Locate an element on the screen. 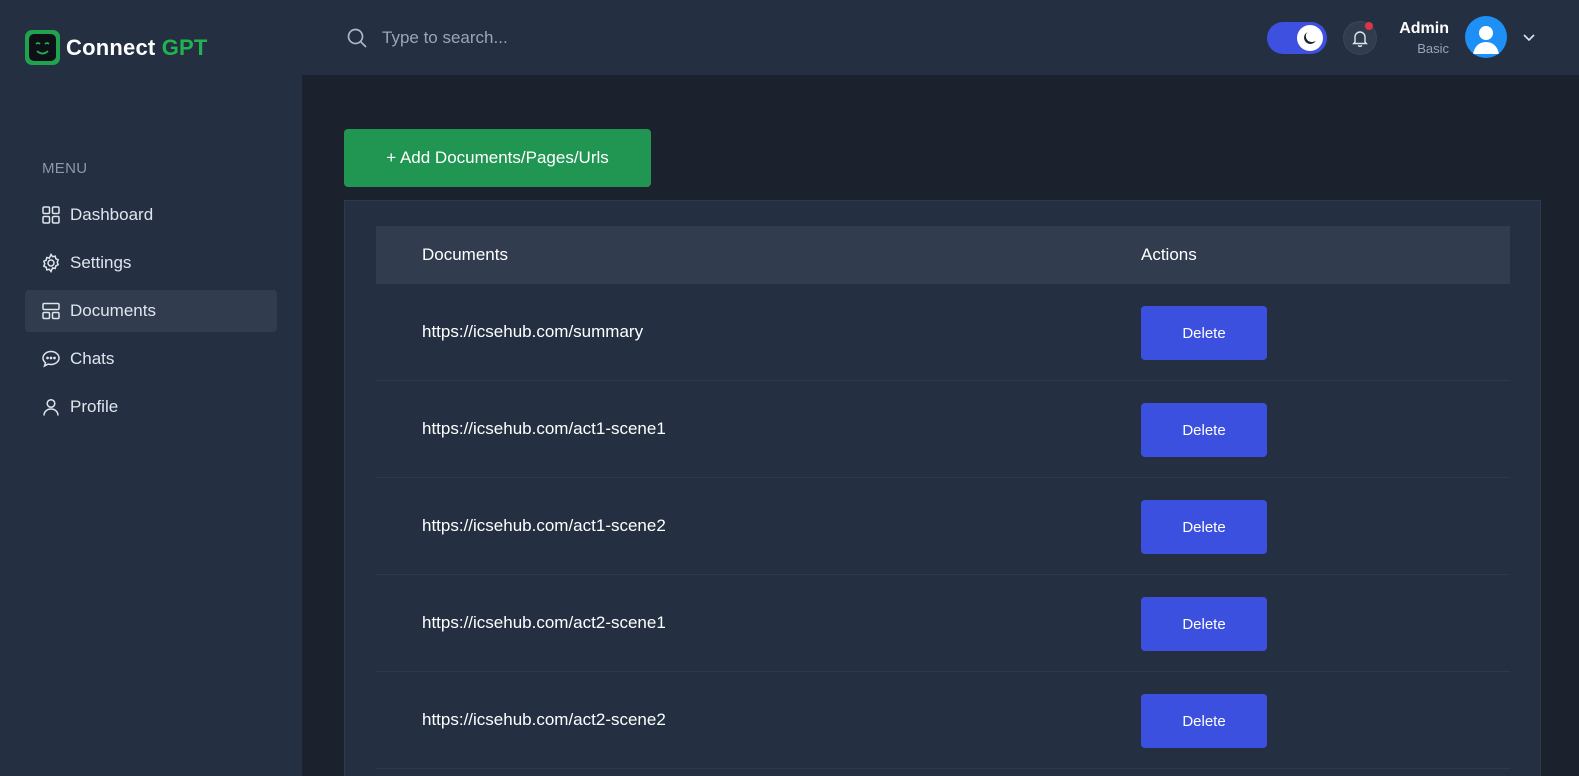 Image resolution: width=1579 pixels, height=776 pixels. brand-word-1: Connect is located at coordinates (111, 47).